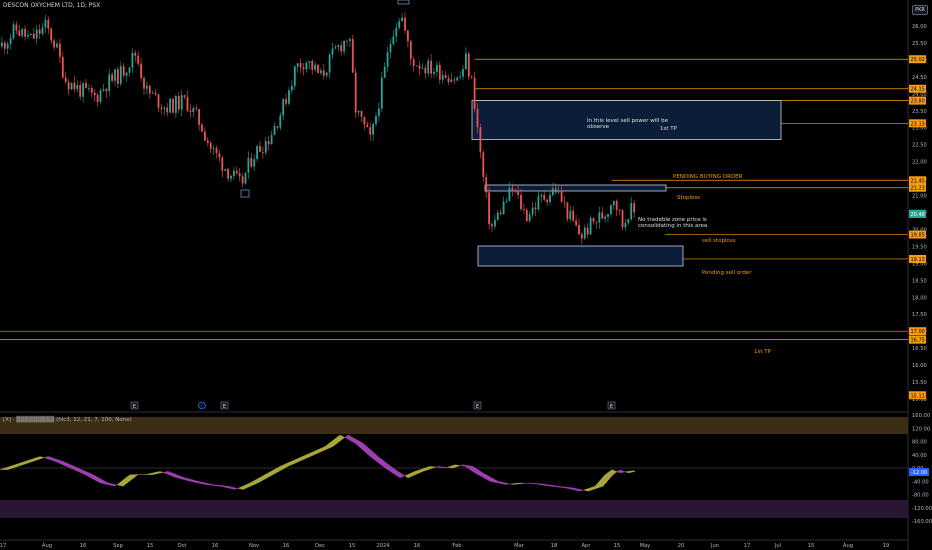  Describe the element at coordinates (580, 256) in the screenshot. I see `lower-buy-zone` at that location.